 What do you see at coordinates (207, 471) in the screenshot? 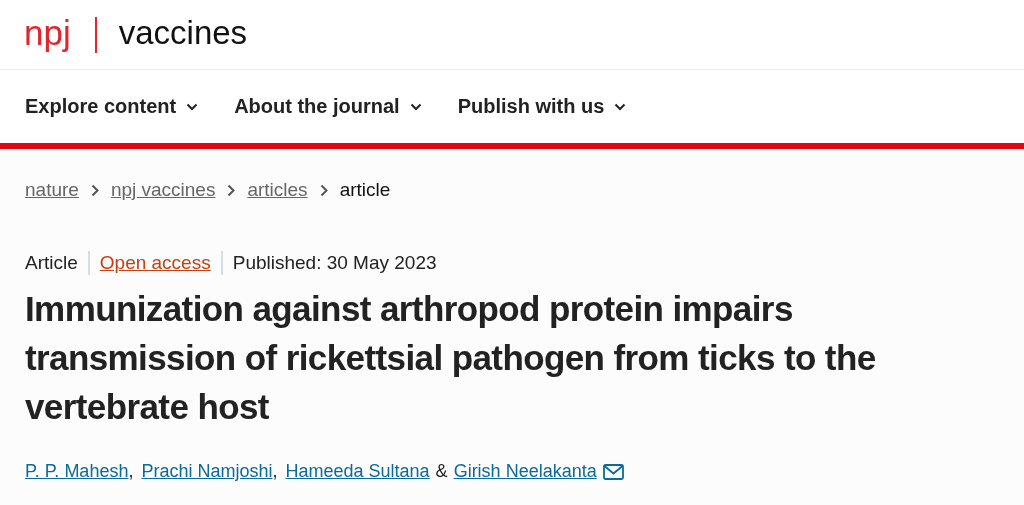
I see `author-link: Prachi Namjoshi` at bounding box center [207, 471].